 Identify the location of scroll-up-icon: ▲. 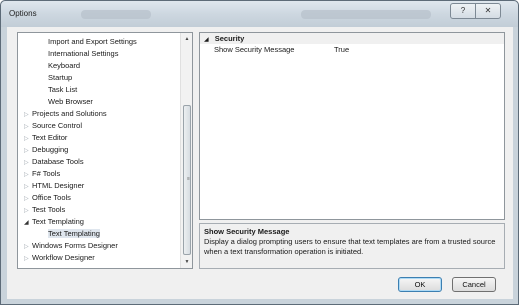
(187, 39).